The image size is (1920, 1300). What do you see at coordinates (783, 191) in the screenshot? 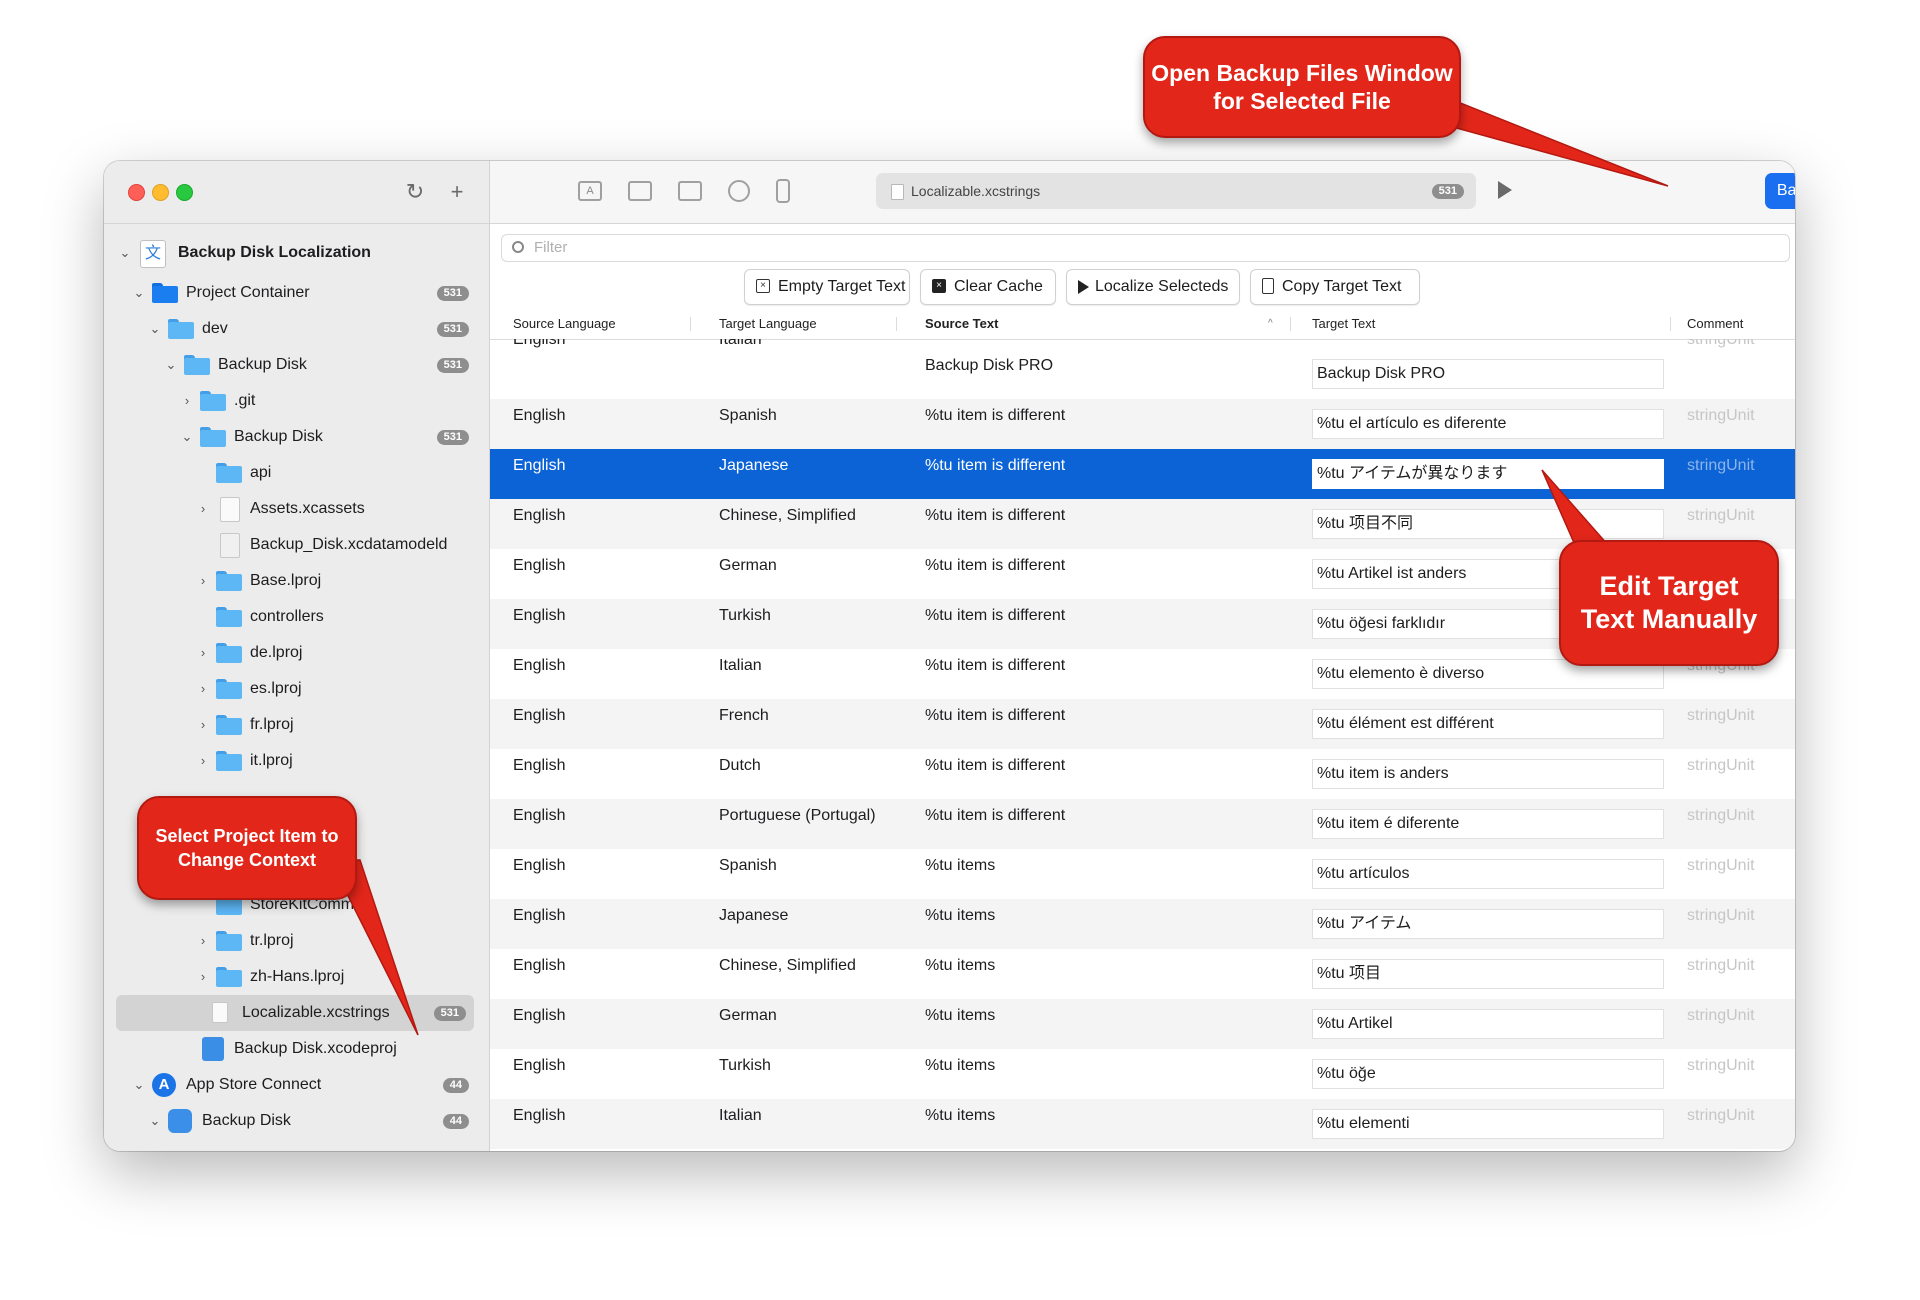
I see `device-icon` at bounding box center [783, 191].